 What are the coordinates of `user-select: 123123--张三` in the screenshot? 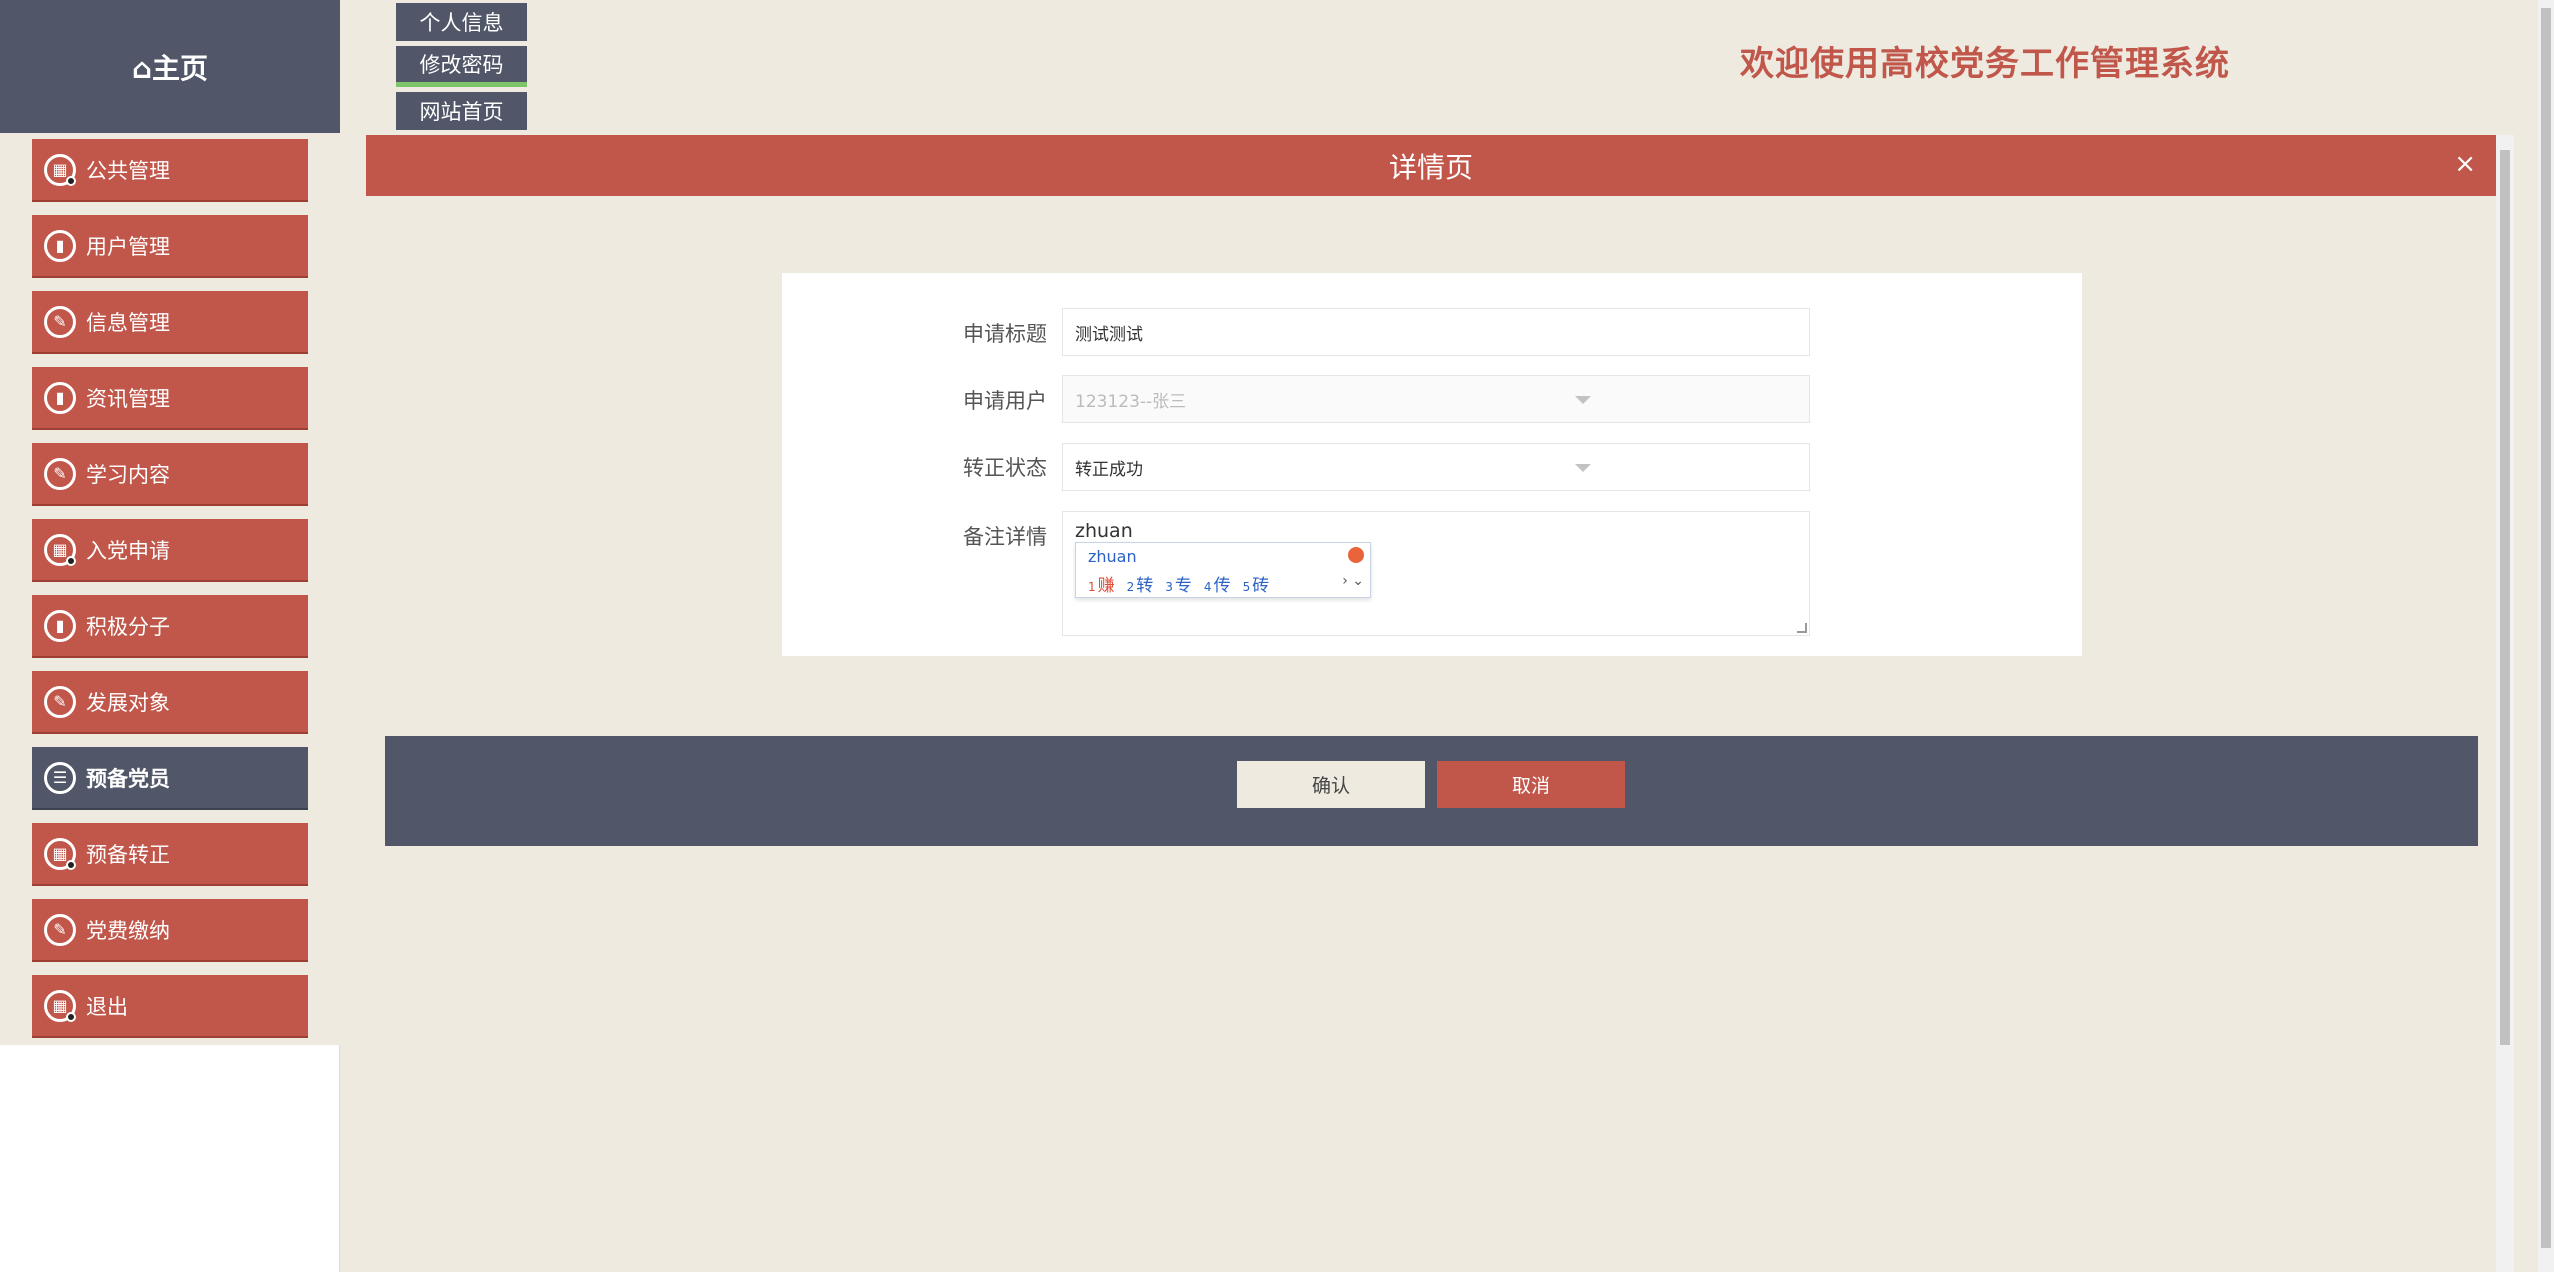 It's located at (1436, 399).